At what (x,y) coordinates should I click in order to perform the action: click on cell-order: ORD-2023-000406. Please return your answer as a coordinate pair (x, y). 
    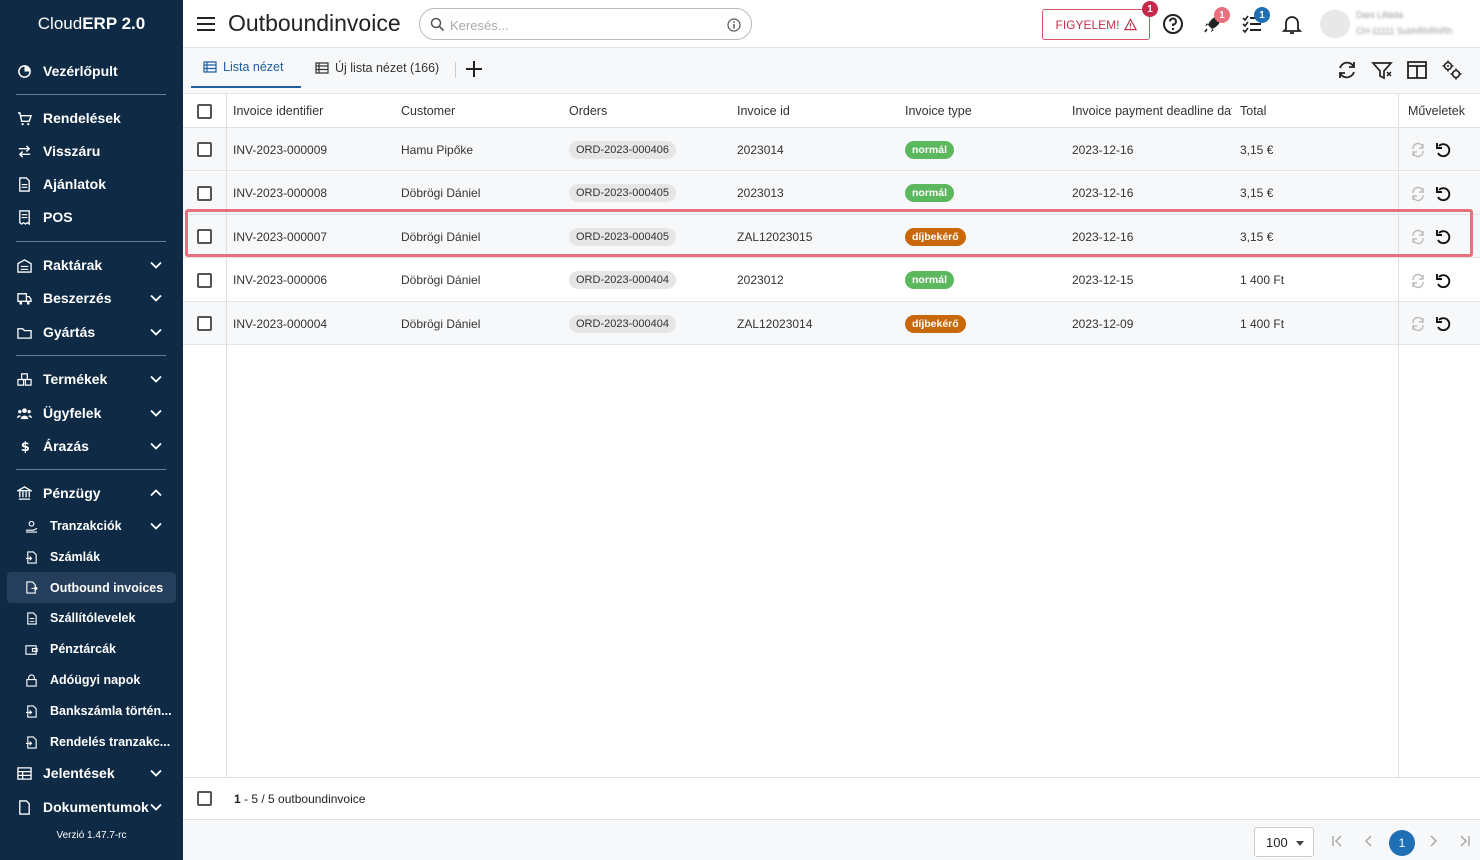
    Looking at the image, I should click on (622, 149).